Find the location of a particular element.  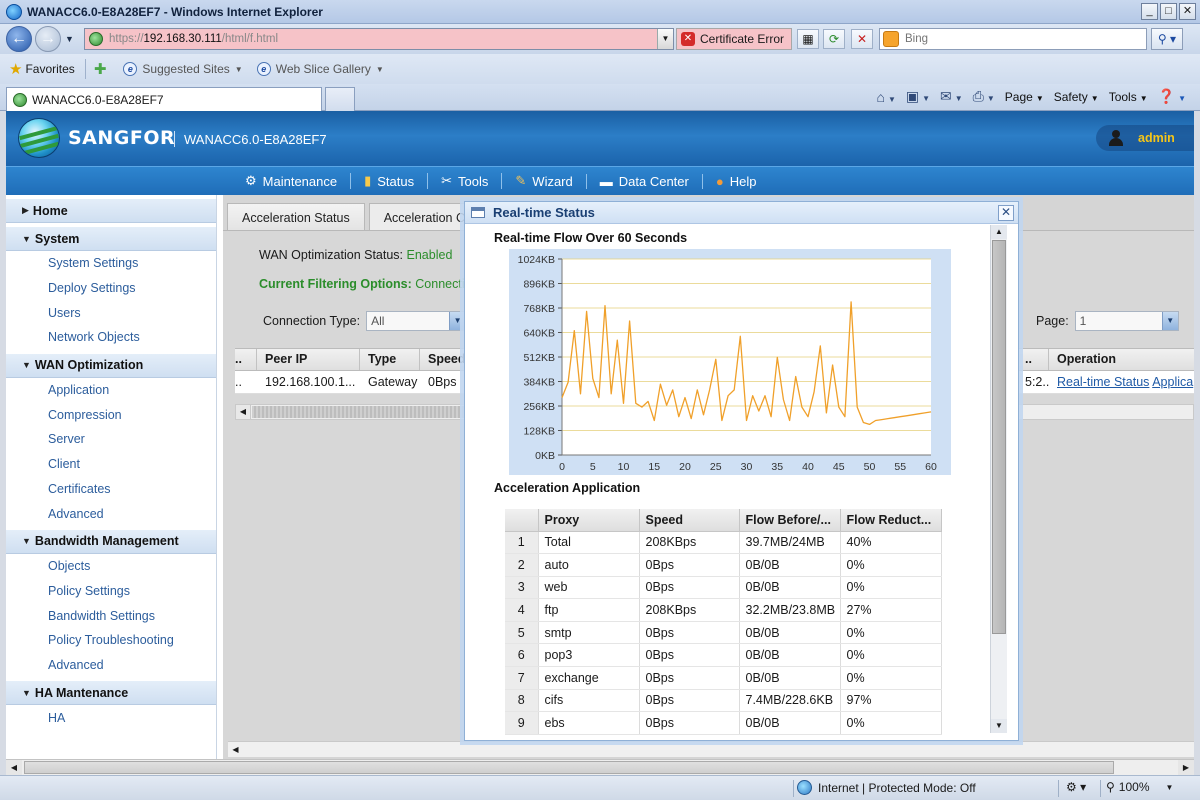

address-url: https://192.168.30.111/html/f.html is located at coordinates (193, 39).